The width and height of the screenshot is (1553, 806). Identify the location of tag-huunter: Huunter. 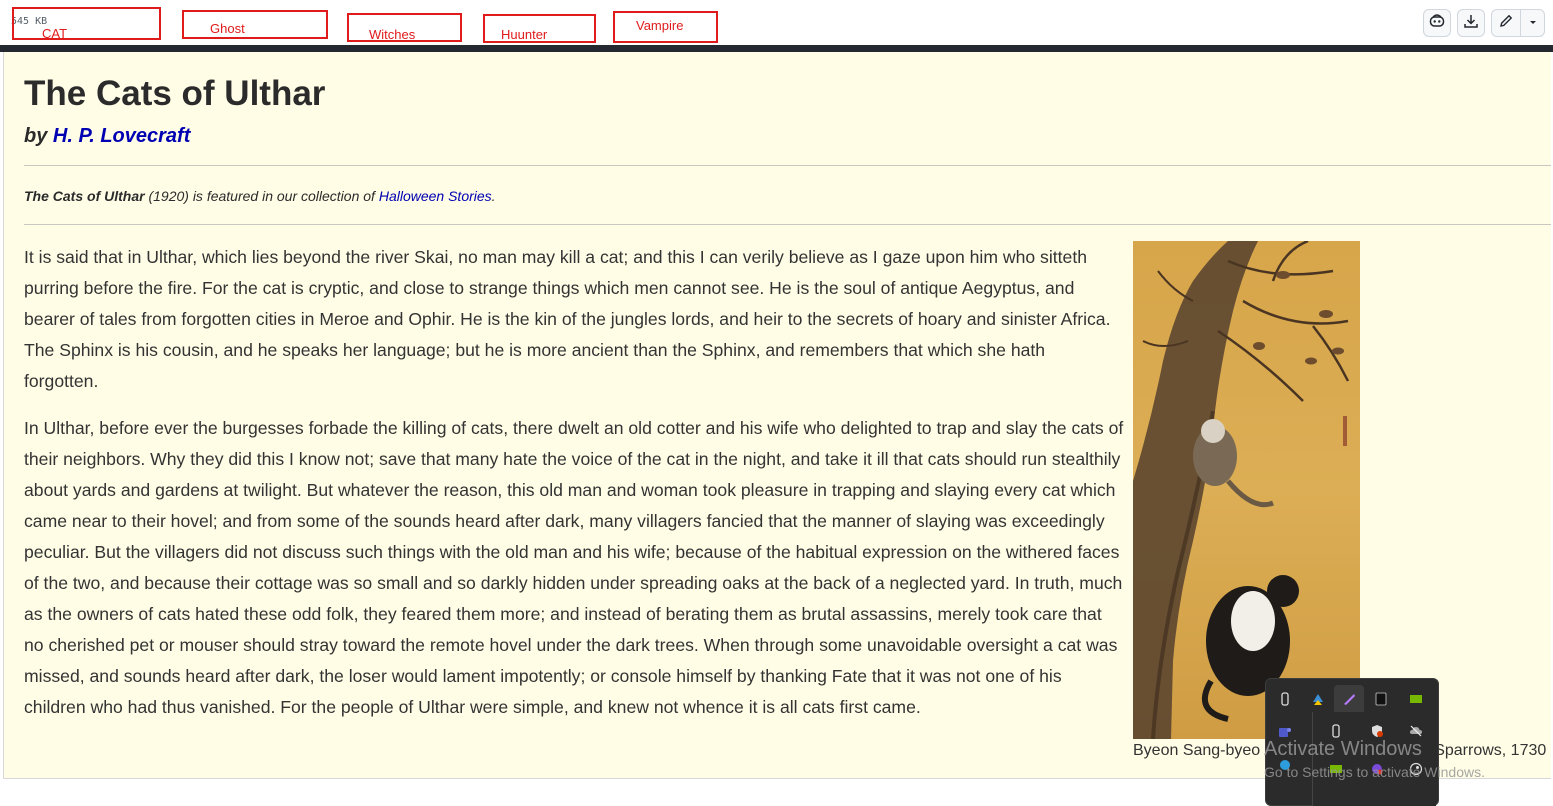
(539, 28).